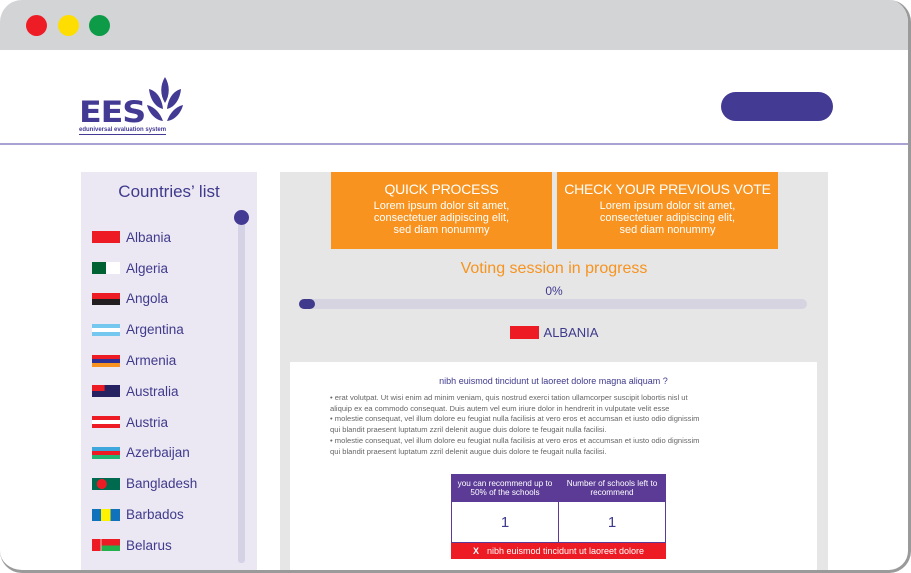  Describe the element at coordinates (152, 391) in the screenshot. I see `country-name: Australia` at that location.